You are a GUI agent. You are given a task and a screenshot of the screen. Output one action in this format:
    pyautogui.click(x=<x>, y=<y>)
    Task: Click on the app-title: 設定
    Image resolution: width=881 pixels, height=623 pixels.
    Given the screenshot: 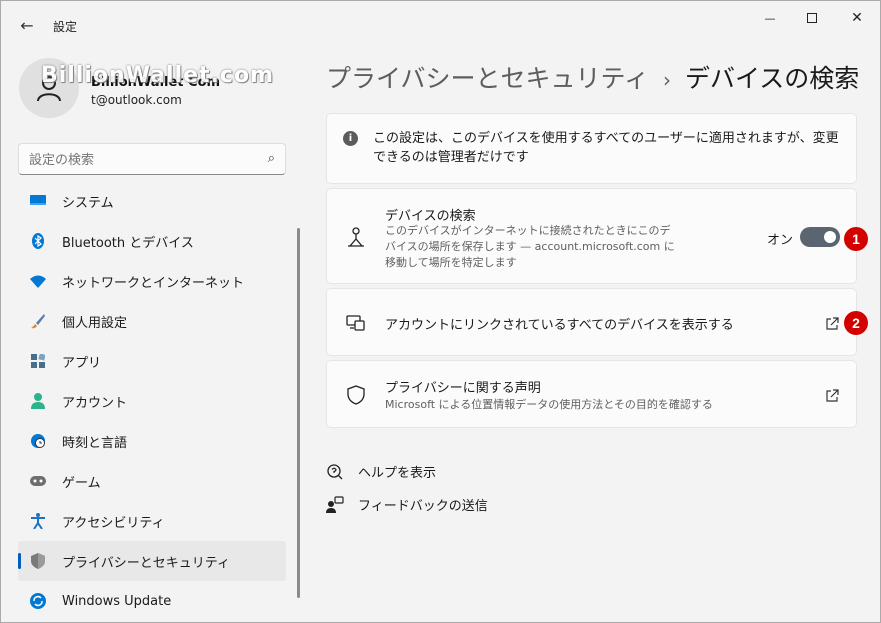 What is the action you would take?
    pyautogui.click(x=65, y=27)
    